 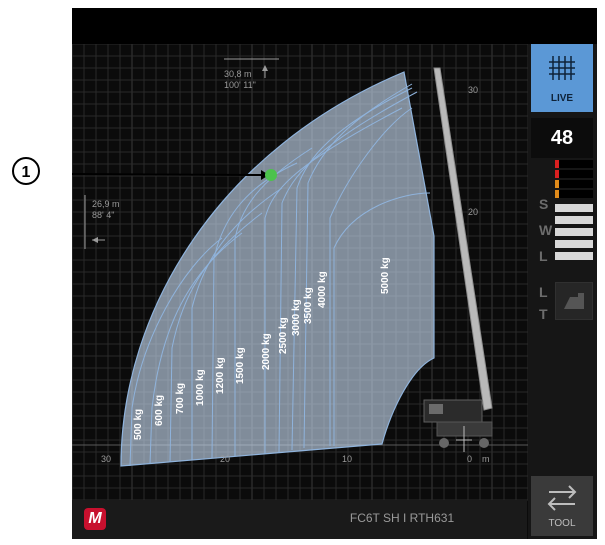 What do you see at coordinates (266, 351) in the screenshot?
I see `zone-label-2000: 2000 kg` at bounding box center [266, 351].